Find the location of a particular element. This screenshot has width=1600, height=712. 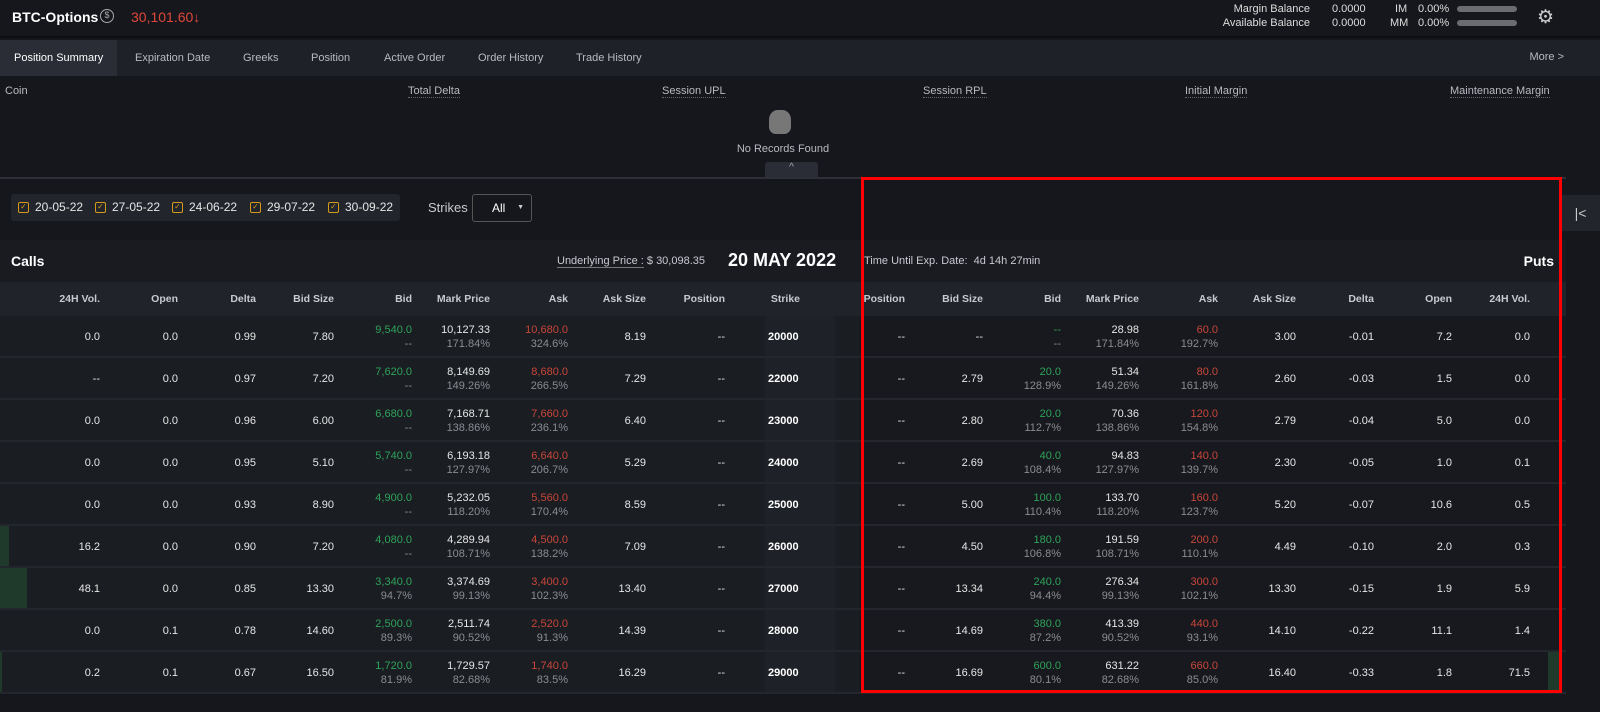

summary-col-total-delta: Total Delta is located at coordinates (434, 91).